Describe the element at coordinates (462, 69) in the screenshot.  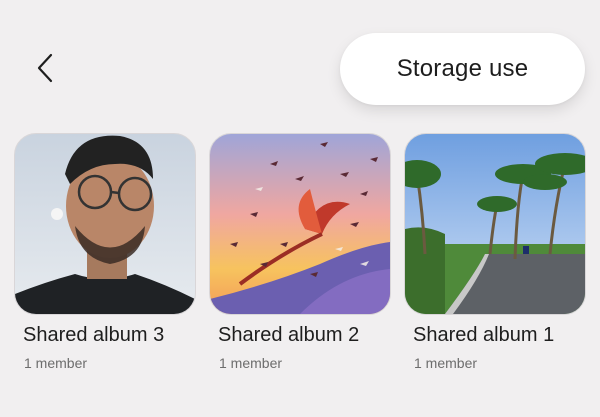
I see `storage-use-button: Storage use` at that location.